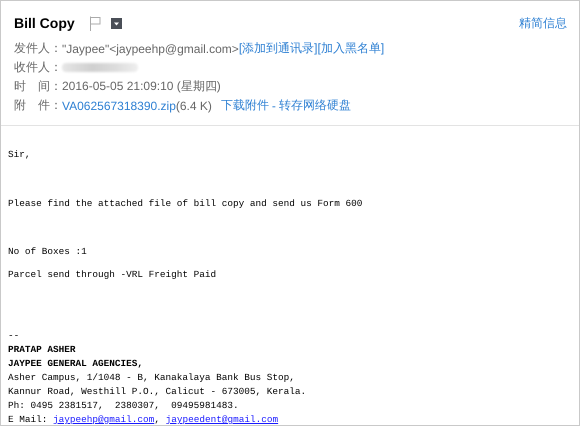 The image size is (580, 426). What do you see at coordinates (44, 23) in the screenshot?
I see `email-subject: Bill Copy` at bounding box center [44, 23].